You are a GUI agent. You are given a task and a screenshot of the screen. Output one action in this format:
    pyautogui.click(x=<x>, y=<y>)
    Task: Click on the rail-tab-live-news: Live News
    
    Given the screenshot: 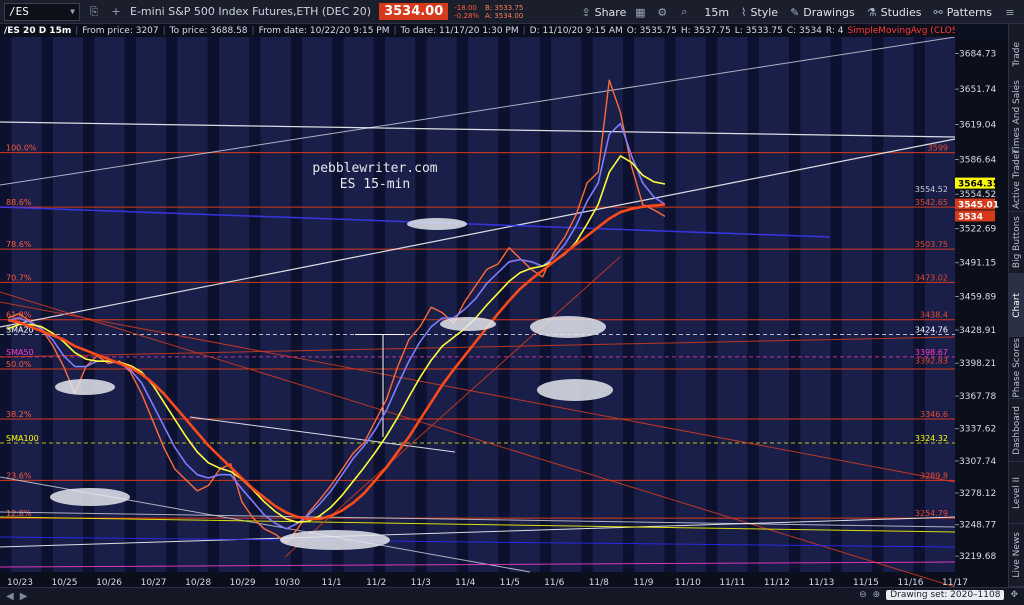 What is the action you would take?
    pyautogui.click(x=1016, y=555)
    